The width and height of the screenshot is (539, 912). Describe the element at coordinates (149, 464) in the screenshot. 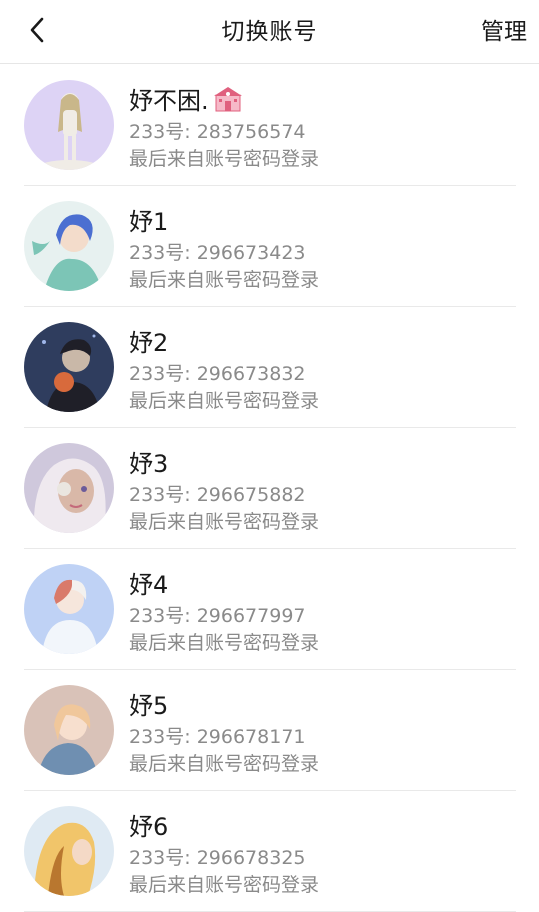

I see `account-name: 妤3` at that location.